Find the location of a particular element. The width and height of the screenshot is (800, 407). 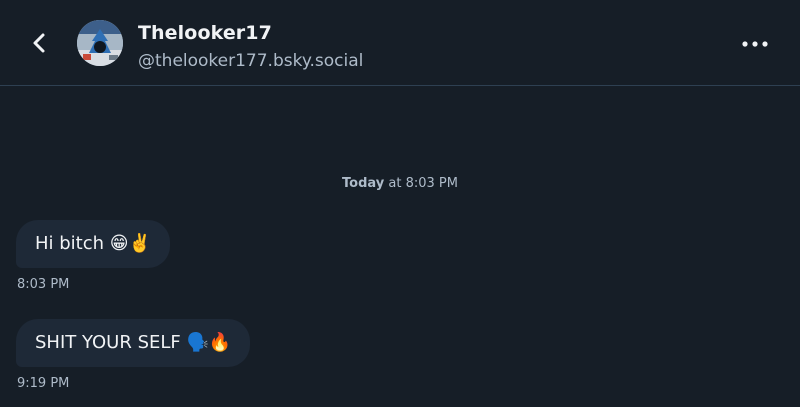

back-button is located at coordinates (39, 43).